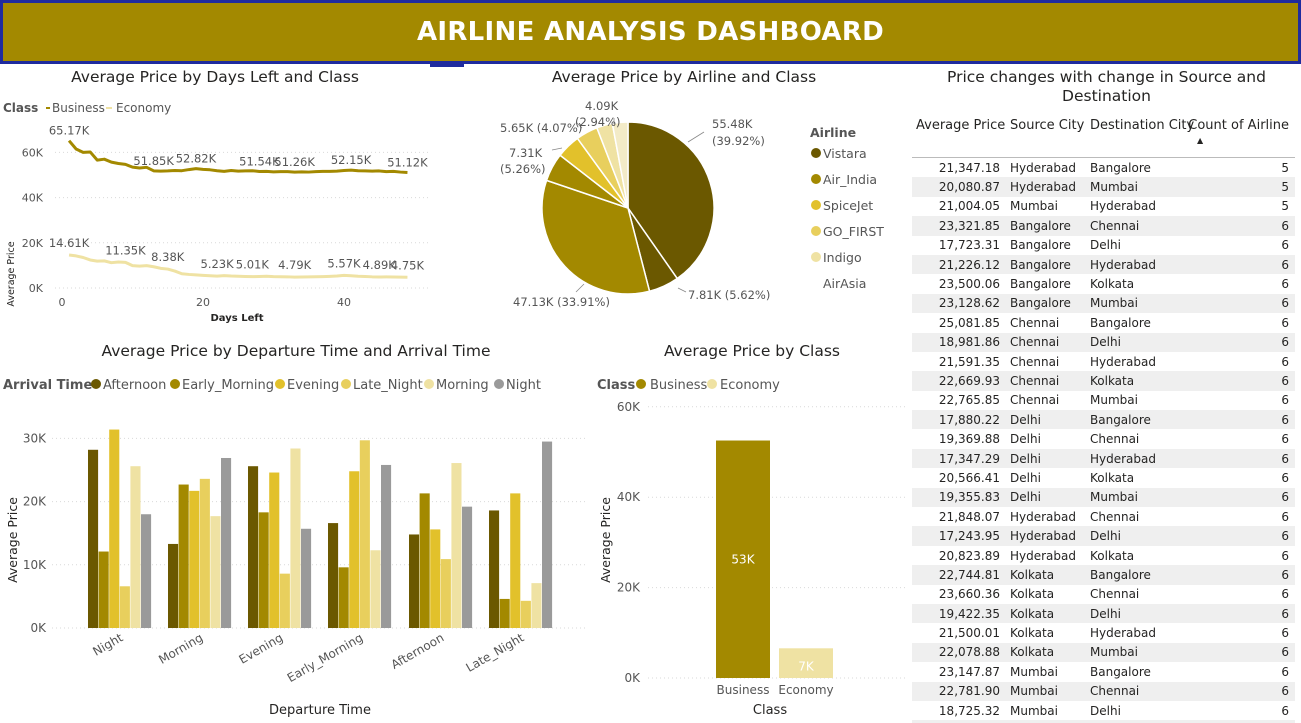 Image resolution: width=1301 pixels, height=723 pixels. Describe the element at coordinates (547, 534) in the screenshot. I see `bar-late-night-night` at that location.